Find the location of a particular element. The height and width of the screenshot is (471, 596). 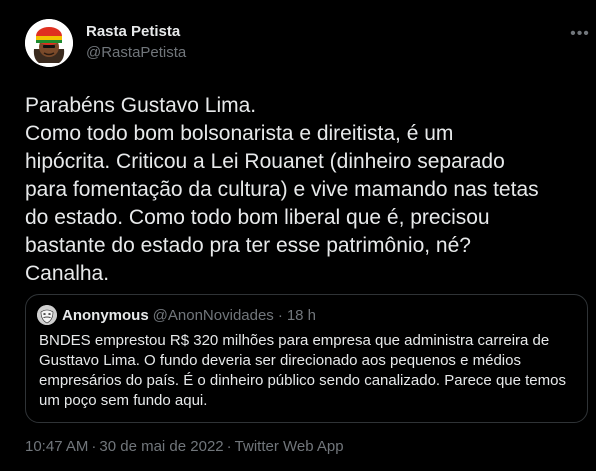

author-avatar is located at coordinates (49, 43).